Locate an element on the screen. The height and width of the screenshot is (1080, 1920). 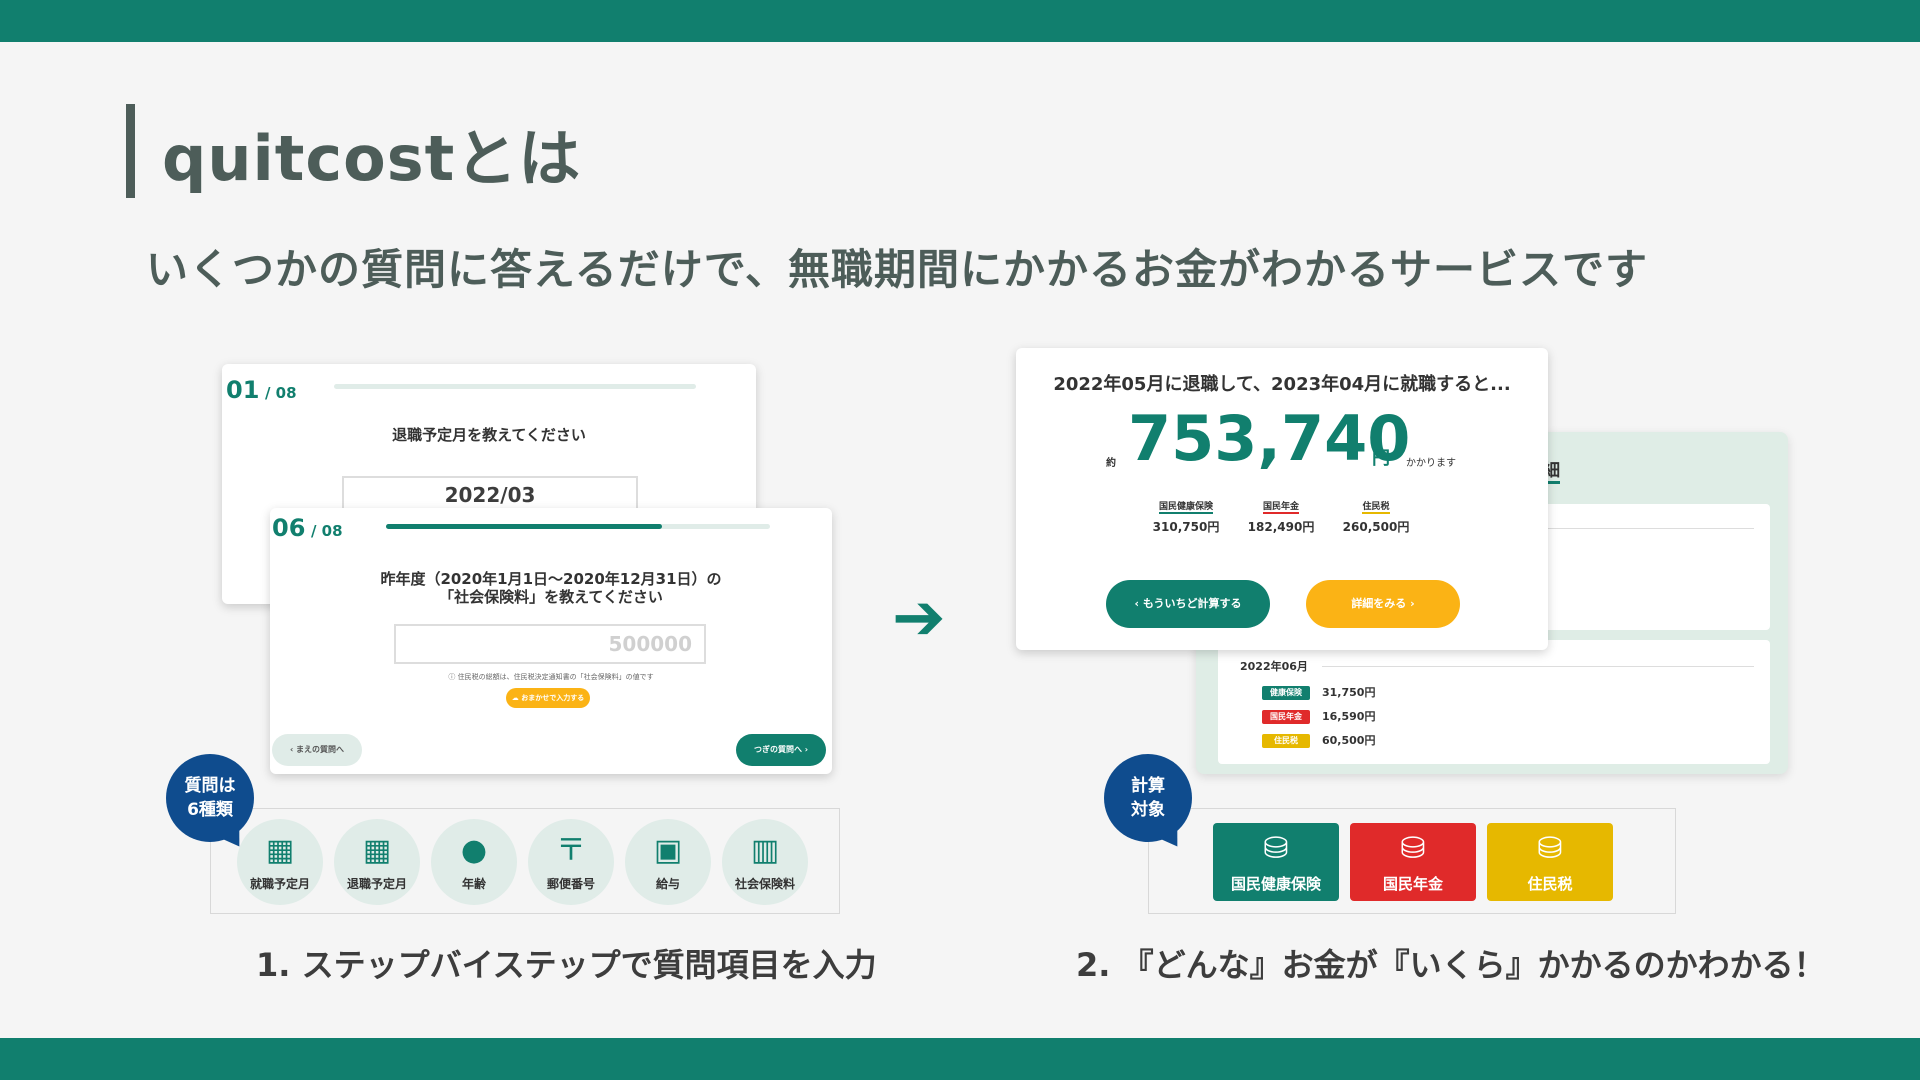
insurance-input: 500000 is located at coordinates (550, 644).